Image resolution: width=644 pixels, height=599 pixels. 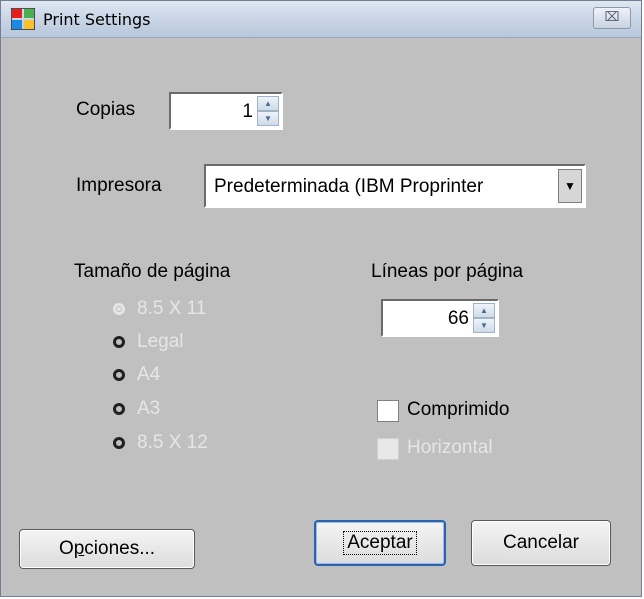 I want to click on copies-spinner: 1 ▲ ▼, so click(x=226, y=111).